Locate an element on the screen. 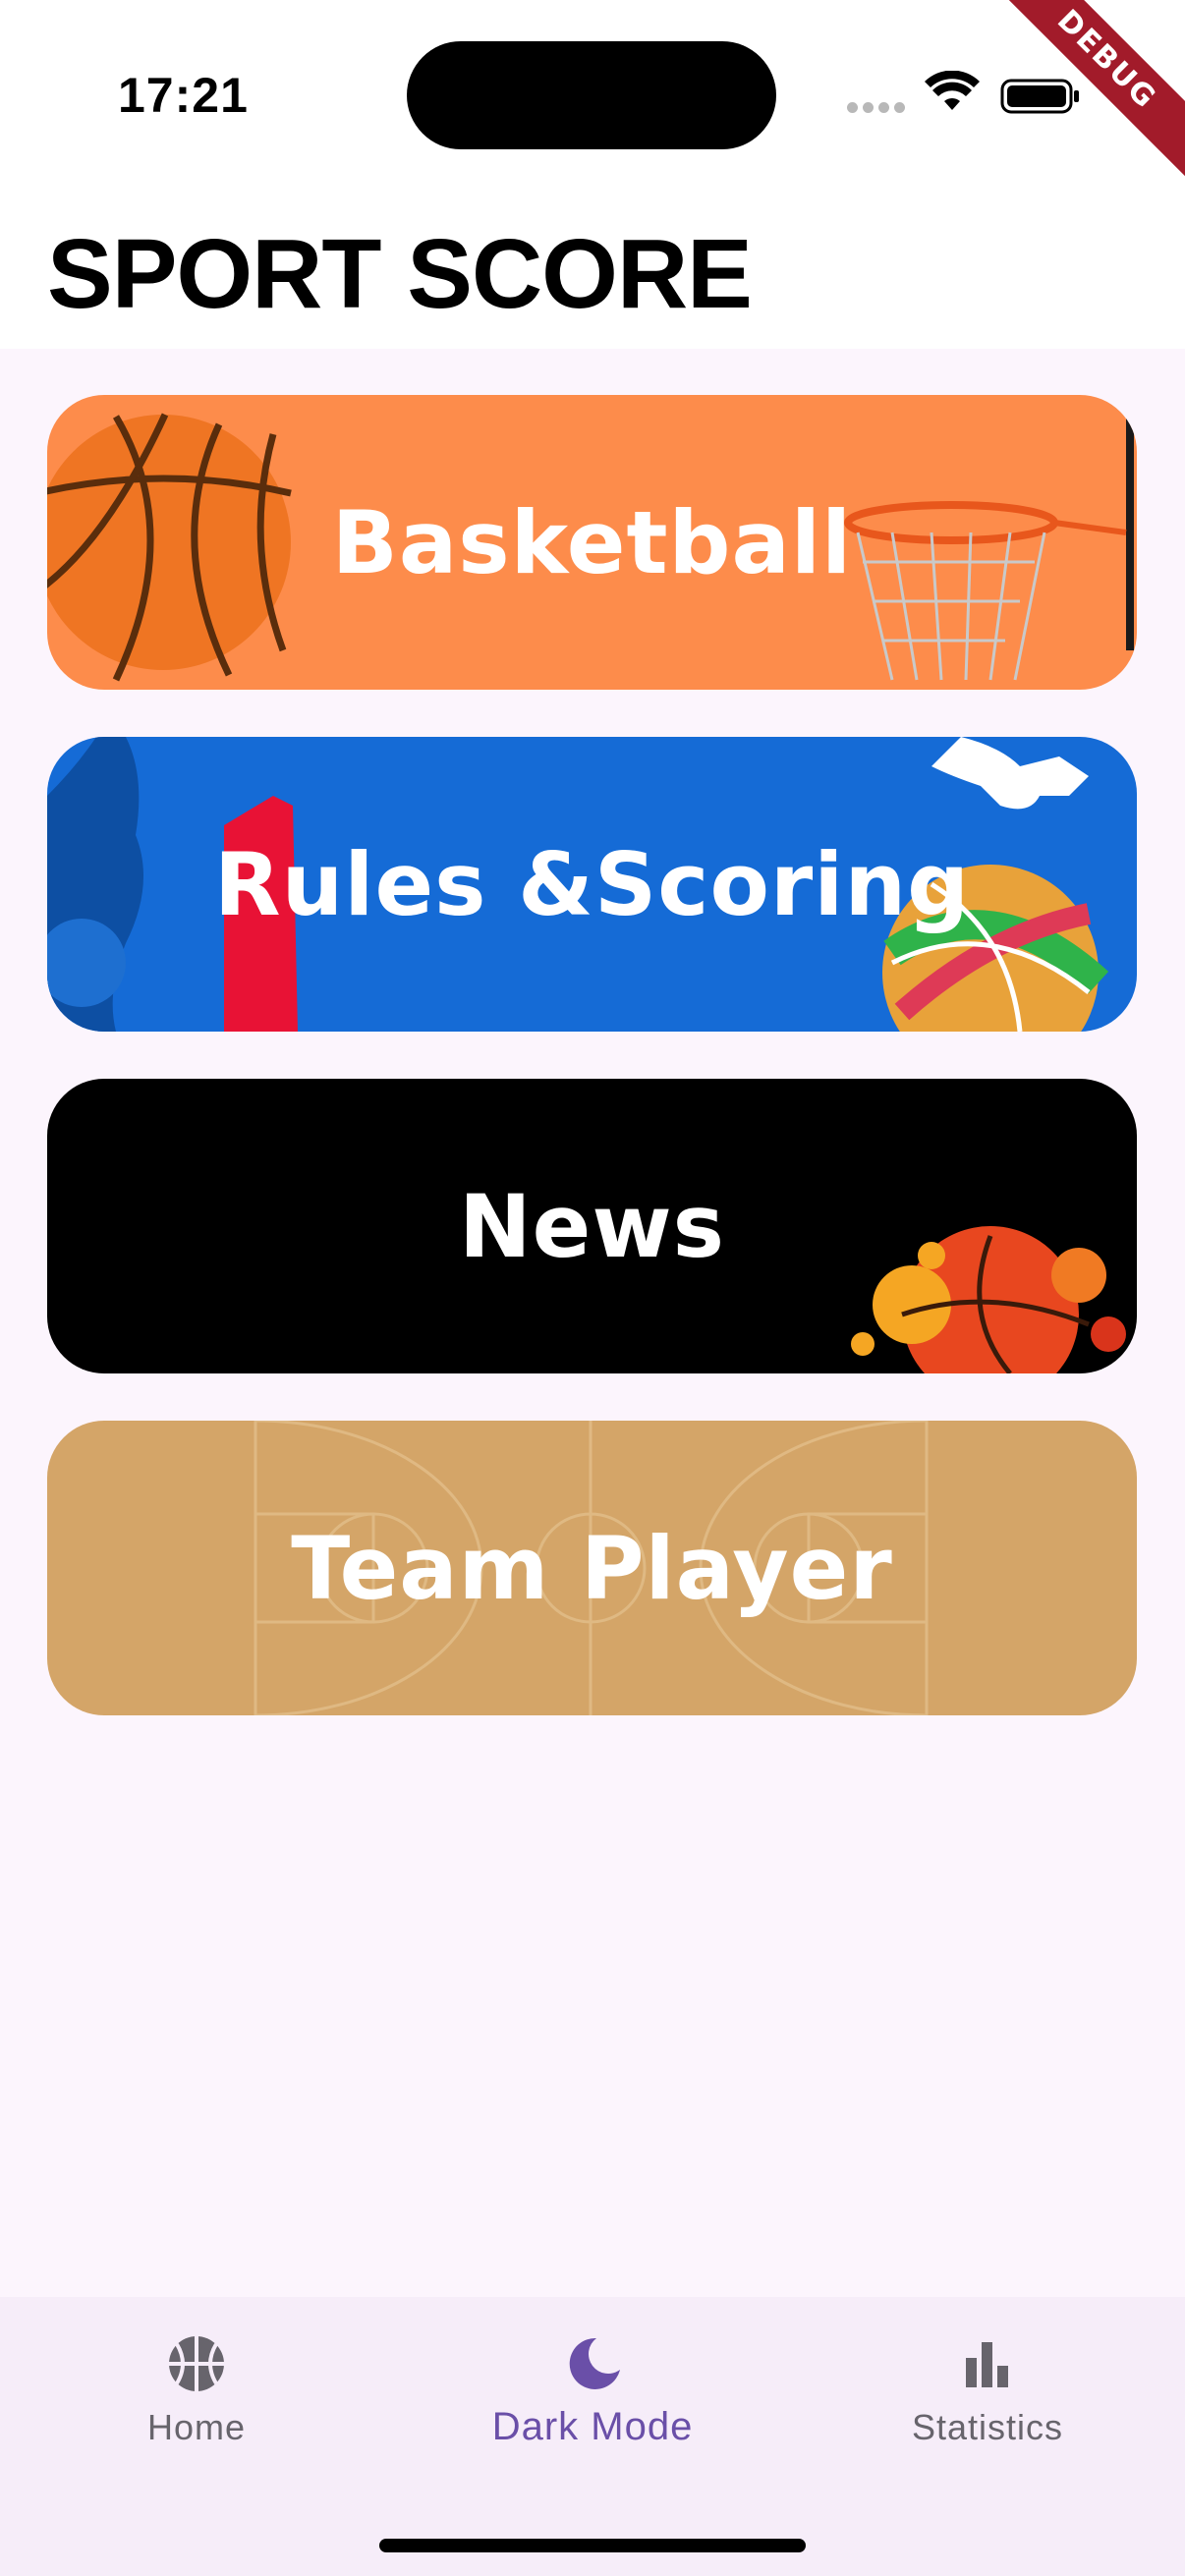 The image size is (1185, 2576). basketball-icon is located at coordinates (197, 2363).